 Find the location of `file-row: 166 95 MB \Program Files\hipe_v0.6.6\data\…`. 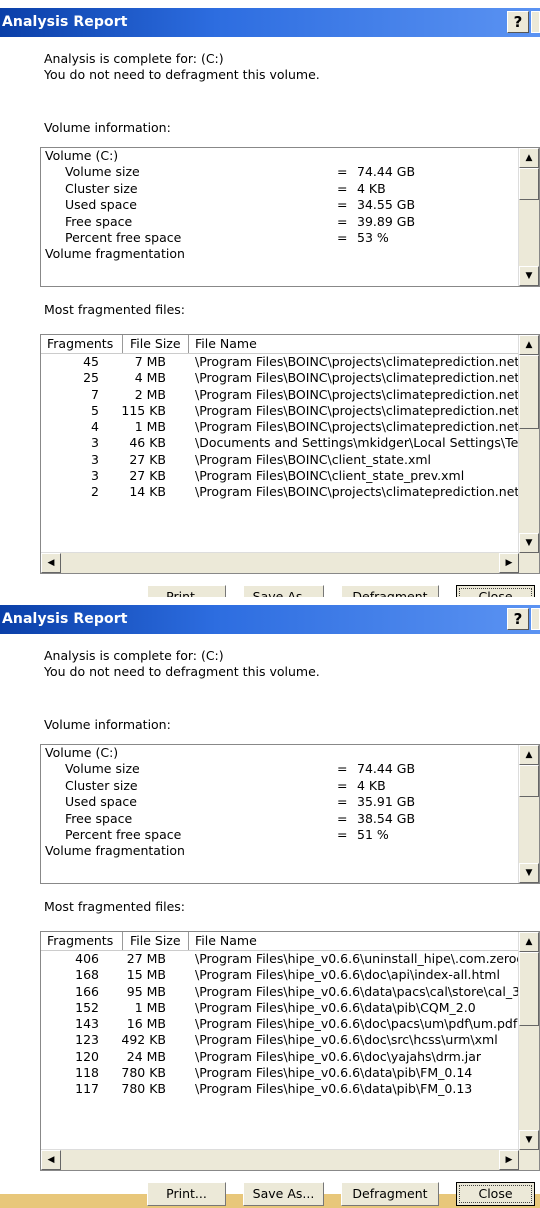

file-row: 166 95 MB \Program Files\hipe_v0.6.6\data\… is located at coordinates (280, 992).